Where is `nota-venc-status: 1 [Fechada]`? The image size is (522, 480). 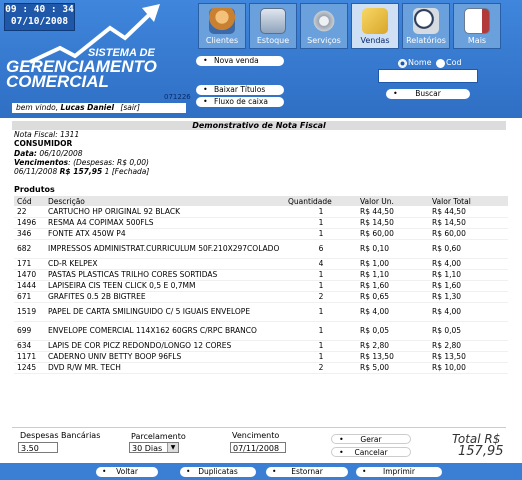 nota-venc-status: 1 [Fechada] is located at coordinates (127, 171).